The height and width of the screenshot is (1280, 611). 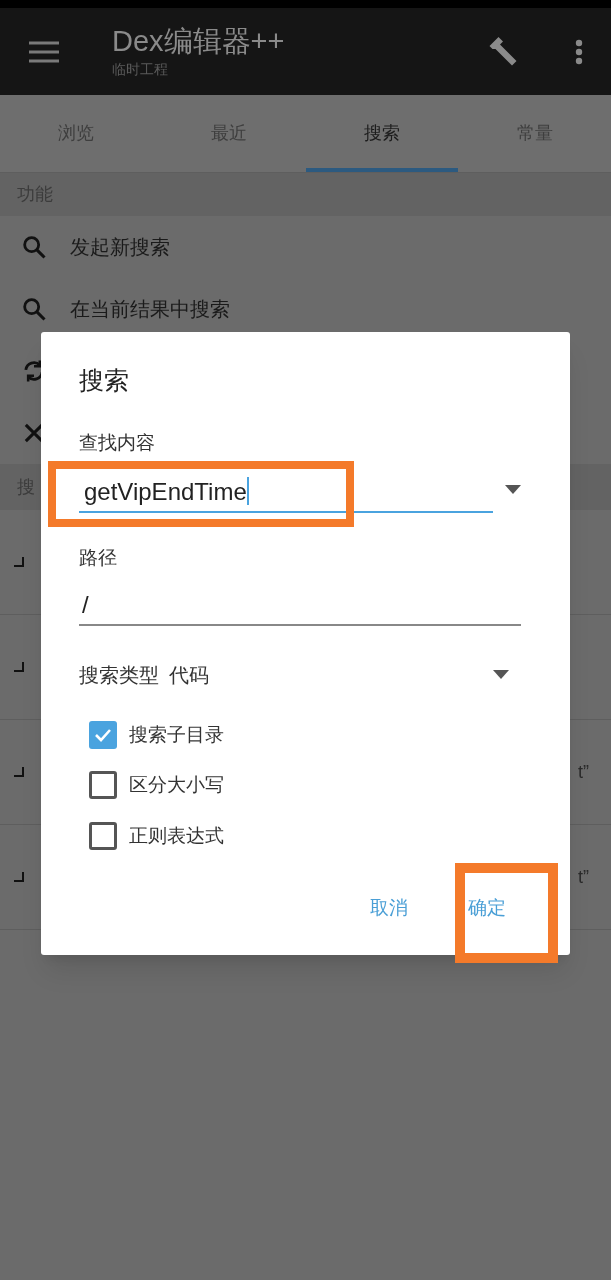 What do you see at coordinates (176, 734) in the screenshot?
I see `checkbox-label: 搜索子目录` at bounding box center [176, 734].